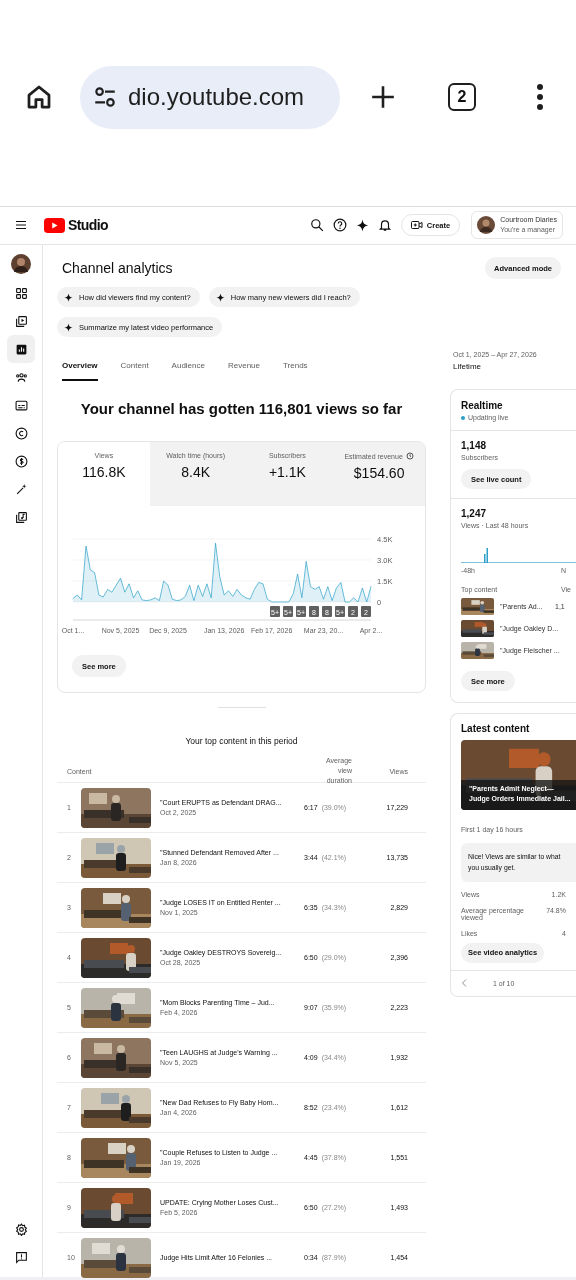  What do you see at coordinates (486, 225) in the screenshot?
I see `avatar-icon` at bounding box center [486, 225].